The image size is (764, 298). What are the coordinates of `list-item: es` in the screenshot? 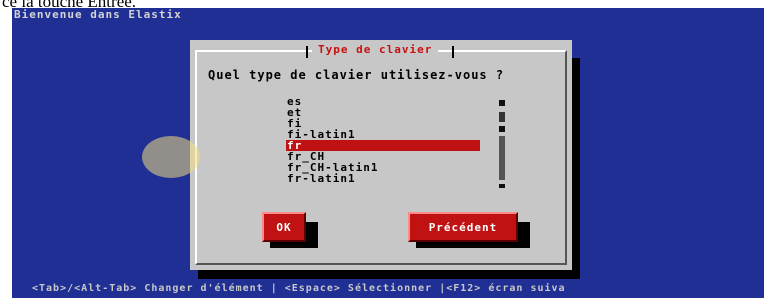 It's located at (383, 101).